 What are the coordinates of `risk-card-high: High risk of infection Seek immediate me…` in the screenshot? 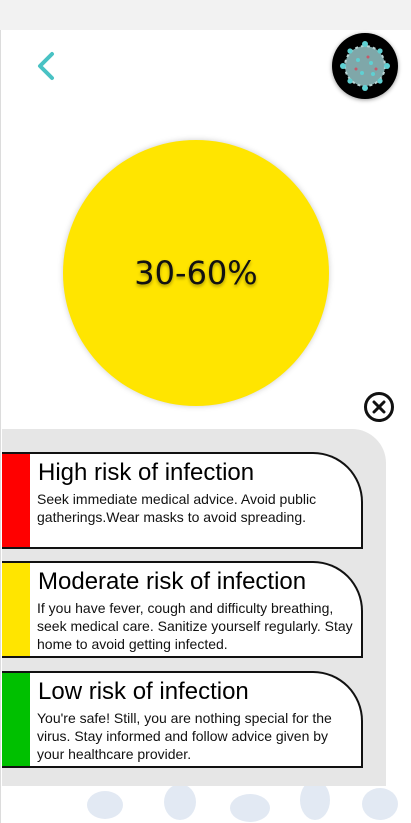 It's located at (182, 500).